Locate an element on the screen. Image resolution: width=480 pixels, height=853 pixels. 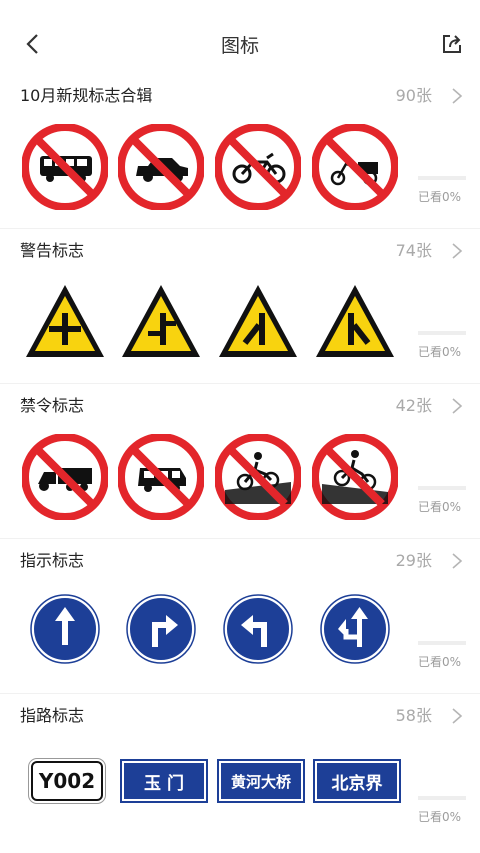
section-count: 74张 is located at coordinates (413, 250).